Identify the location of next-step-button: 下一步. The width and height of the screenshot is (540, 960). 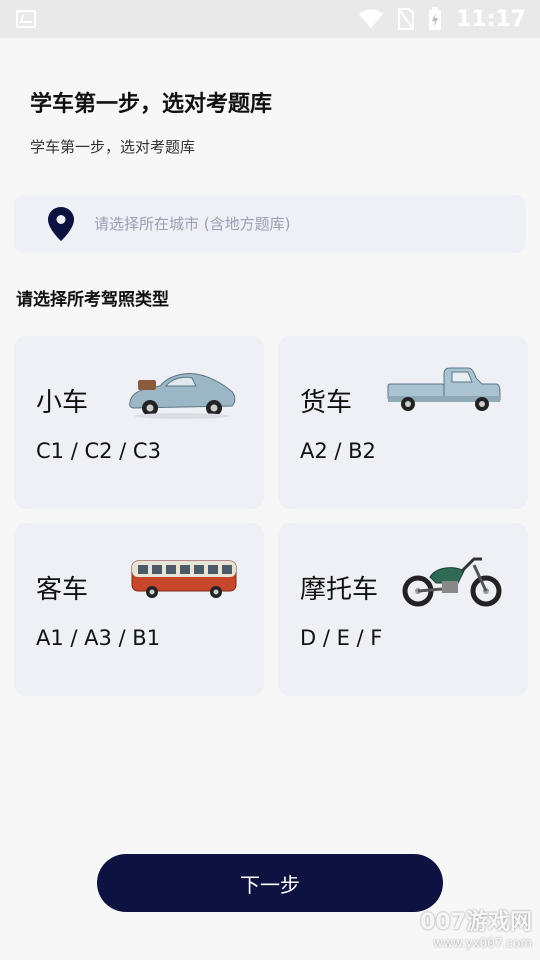
(270, 883).